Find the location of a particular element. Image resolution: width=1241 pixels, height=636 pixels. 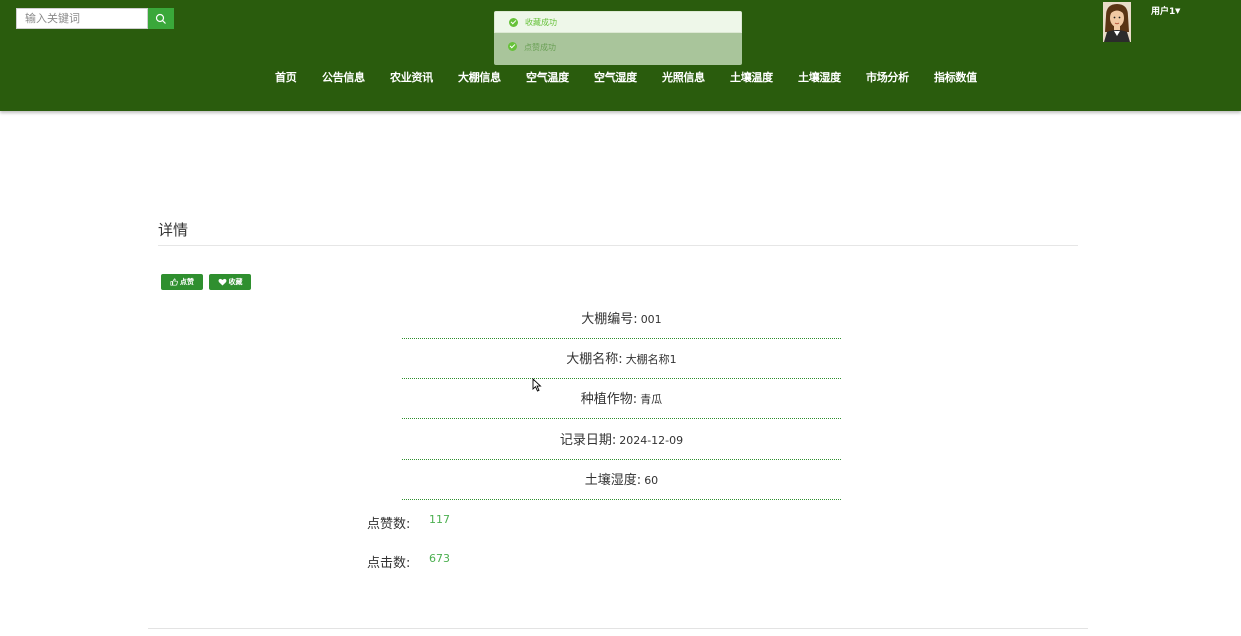

toast-text: 收藏成功 is located at coordinates (541, 22).